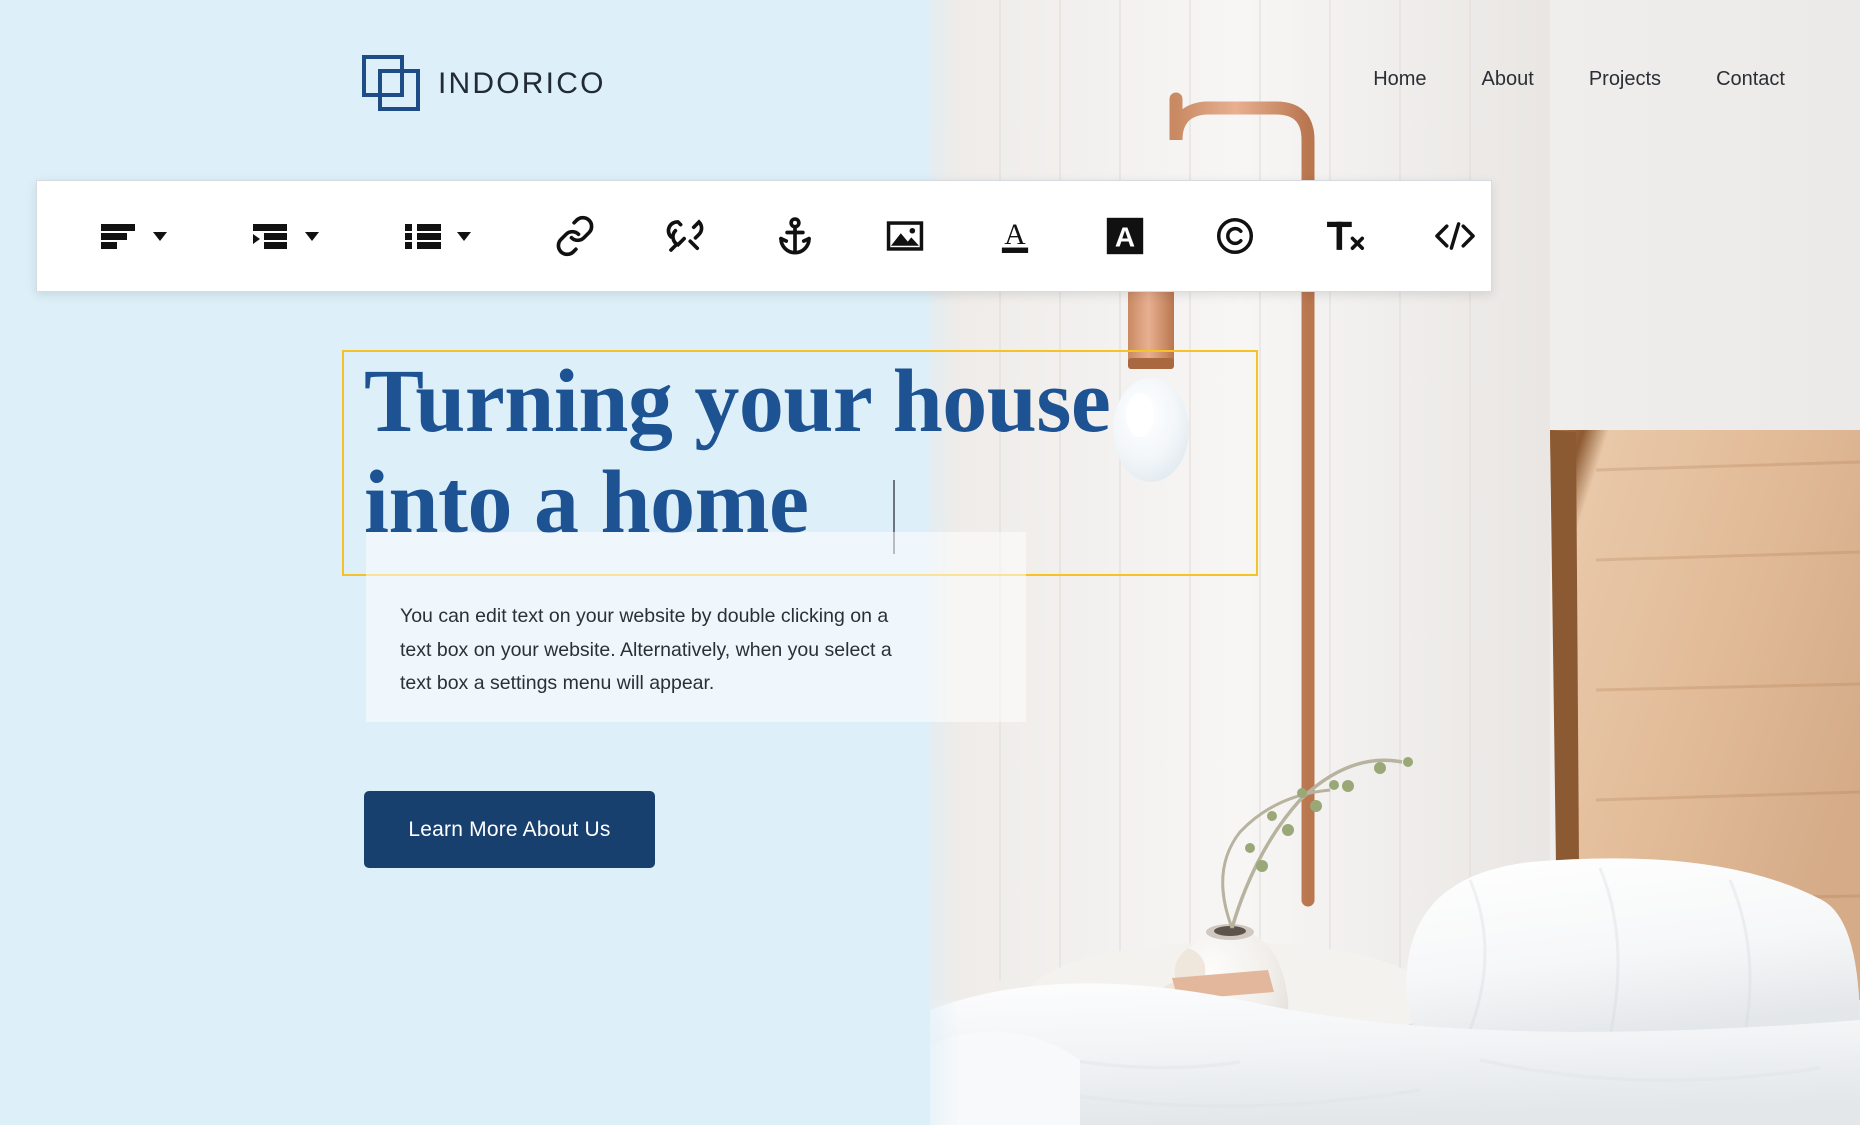 The width and height of the screenshot is (1860, 1125). I want to click on brand-logo: INDORICO, so click(484, 84).